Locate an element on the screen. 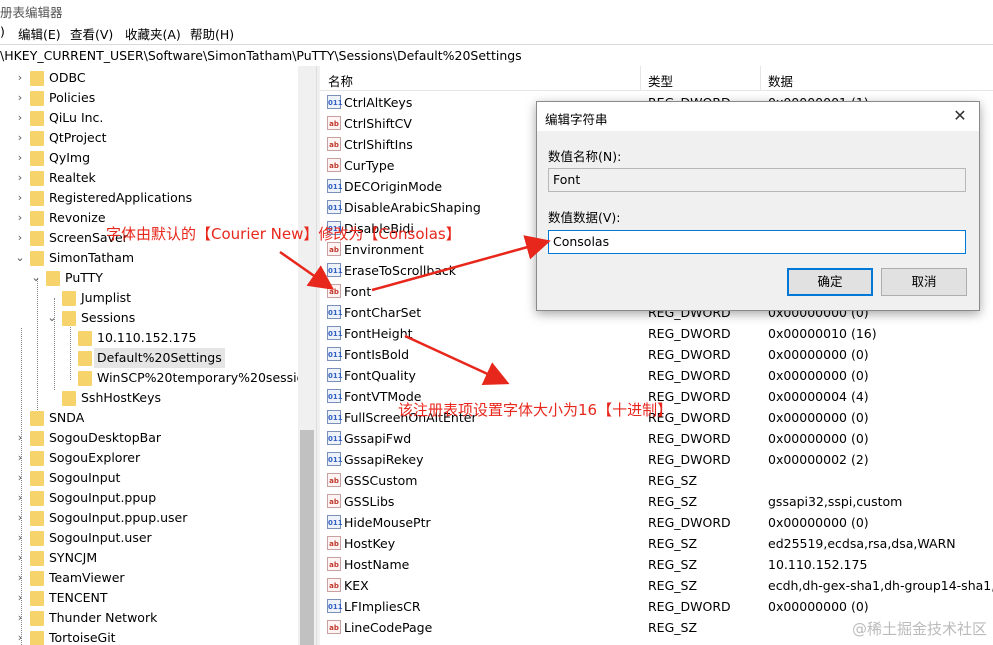  list-row: 011 FontIsBold REG_DWORD 0x00000000 (0) is located at coordinates (656, 354).